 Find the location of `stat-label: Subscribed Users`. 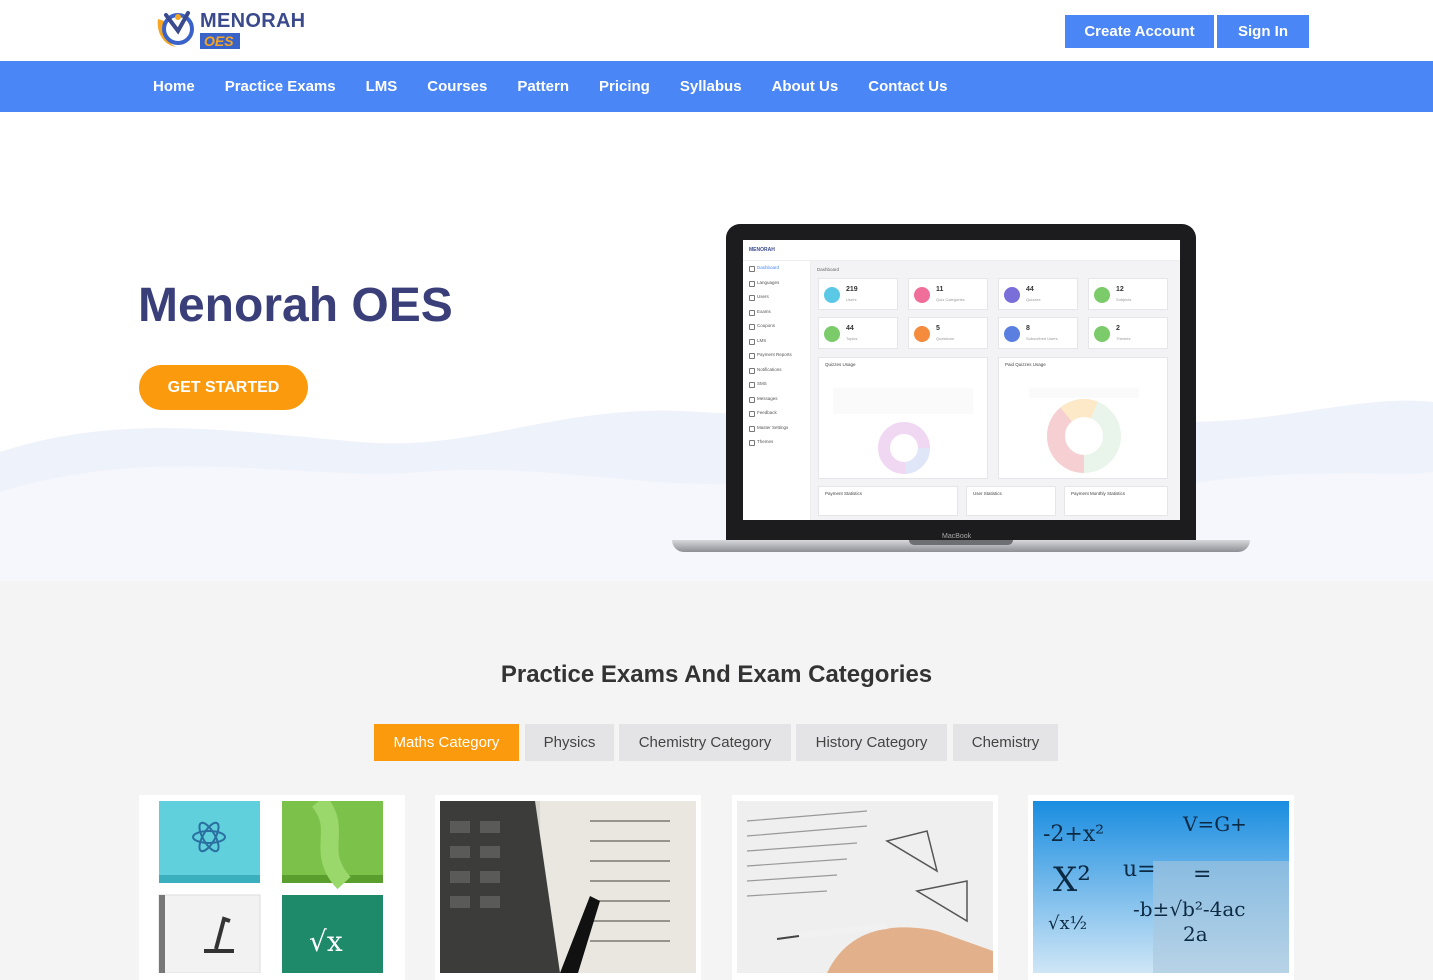

stat-label: Subscribed Users is located at coordinates (1042, 338).